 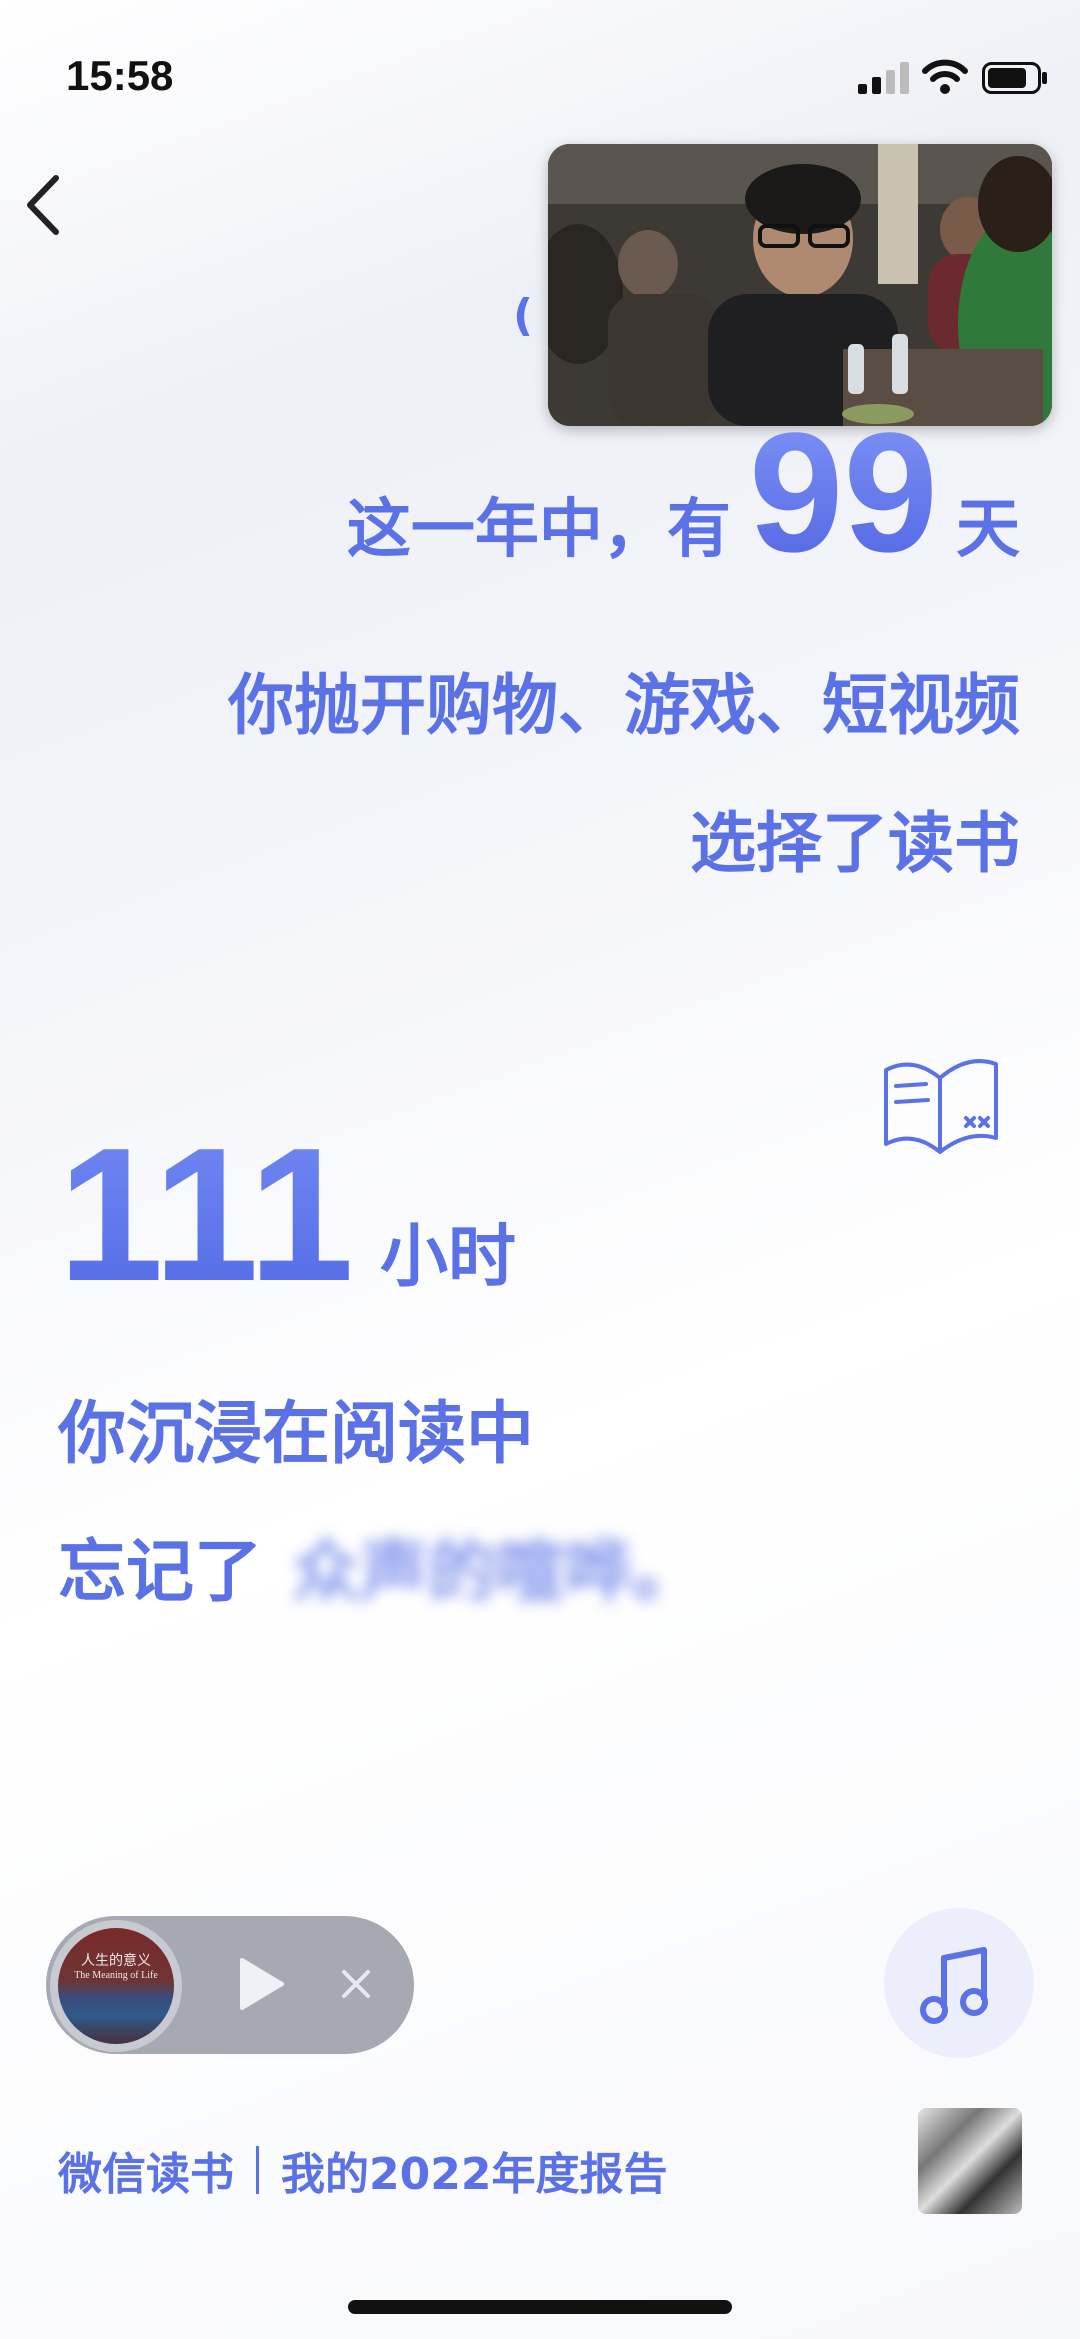 What do you see at coordinates (257, 2170) in the screenshot?
I see `footer-divider` at bounding box center [257, 2170].